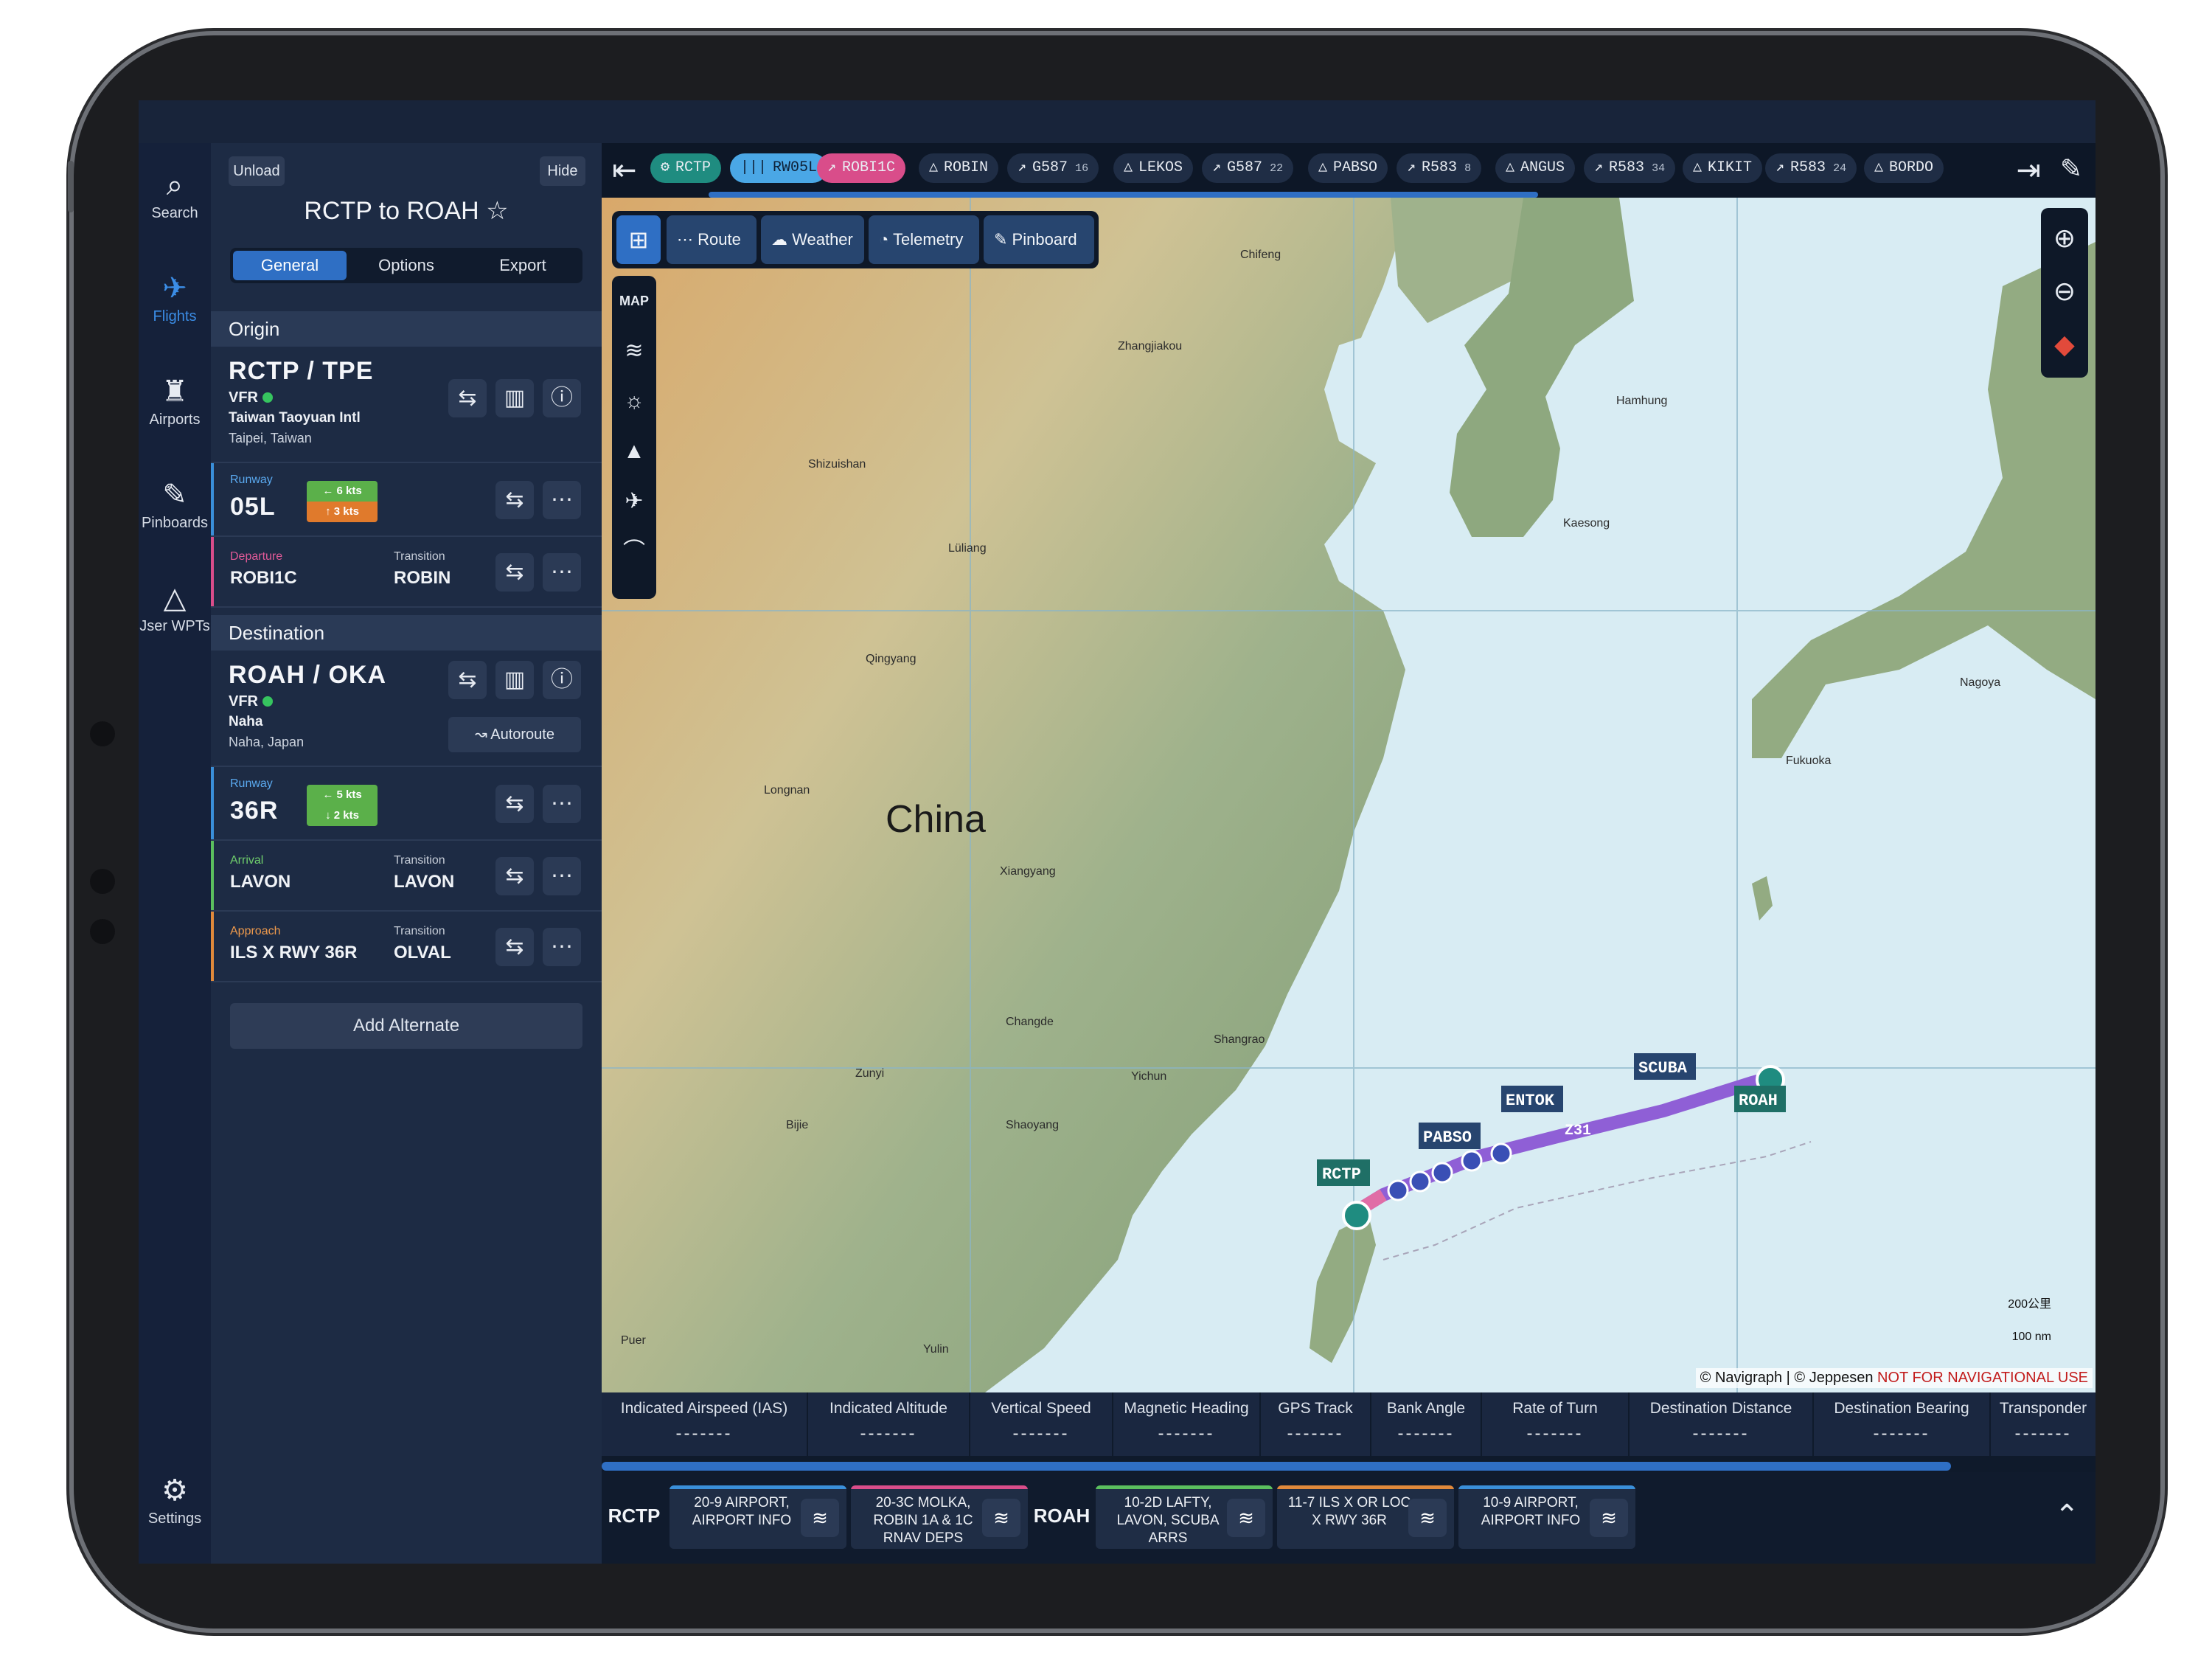 This screenshot has height=1658, width=2212. I want to click on attribution-text: © Navigraph | © Jeppesen, so click(1787, 1378).